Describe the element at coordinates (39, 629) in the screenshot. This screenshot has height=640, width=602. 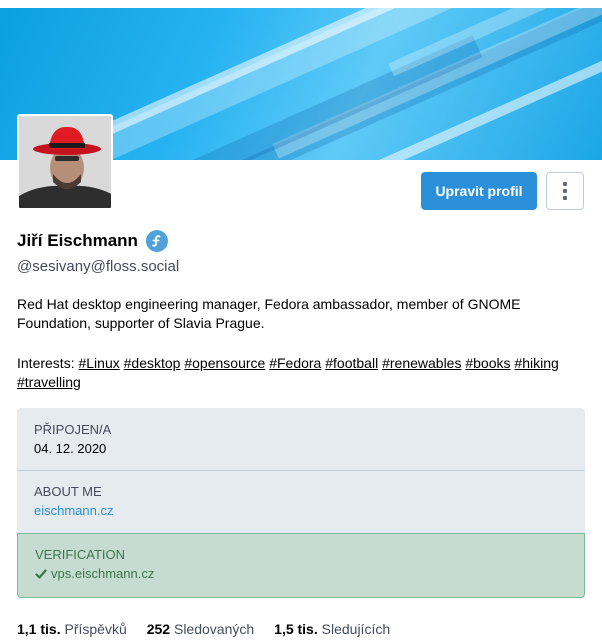
I see `posts-count: 1,1 tis.` at that location.